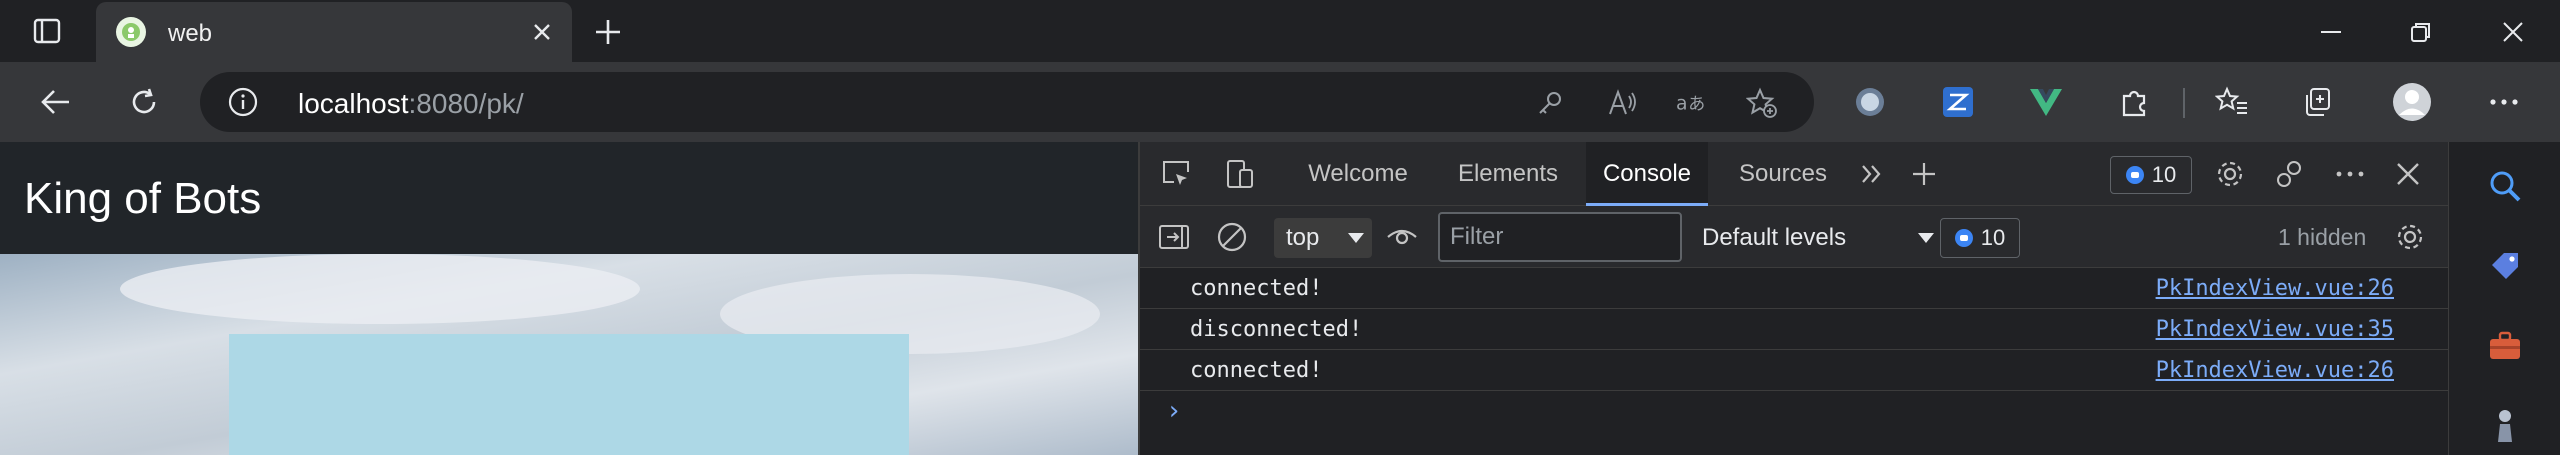 The height and width of the screenshot is (455, 2560). I want to click on tab-title: web, so click(190, 33).